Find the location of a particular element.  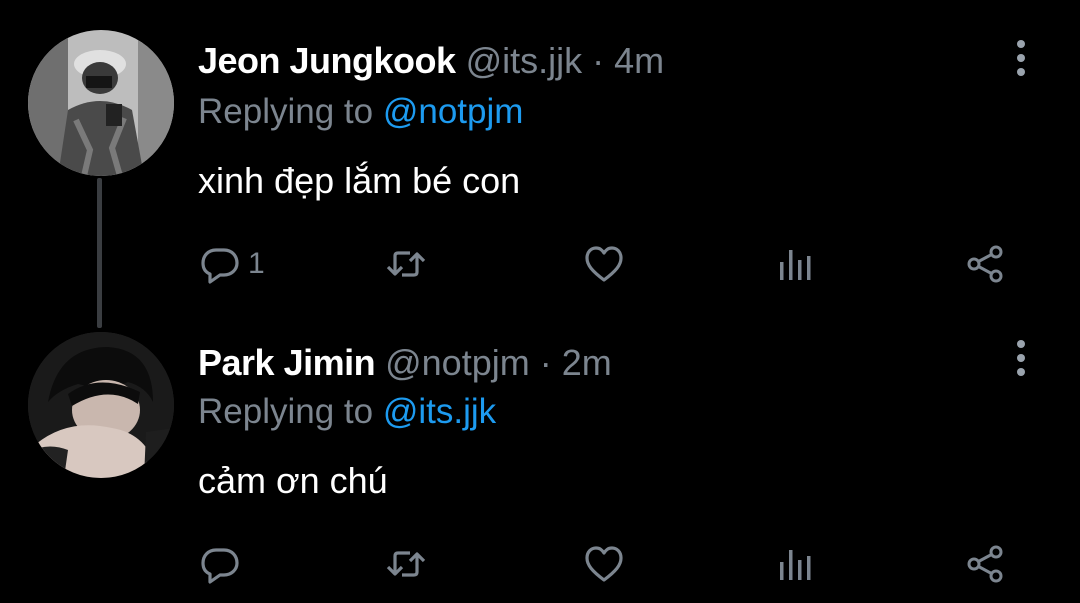

timestamp: 4m is located at coordinates (639, 60).